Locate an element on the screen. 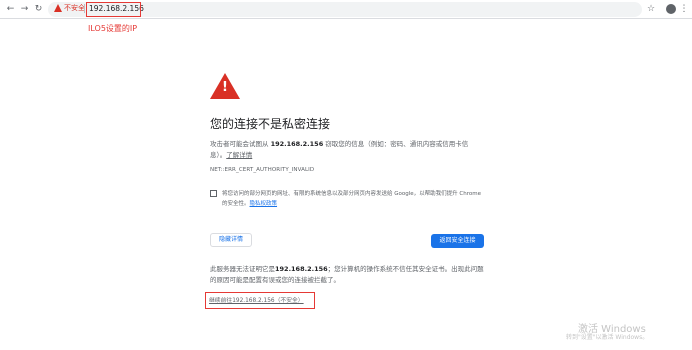 The width and height of the screenshot is (692, 350). divider is located at coordinates (84, 8).